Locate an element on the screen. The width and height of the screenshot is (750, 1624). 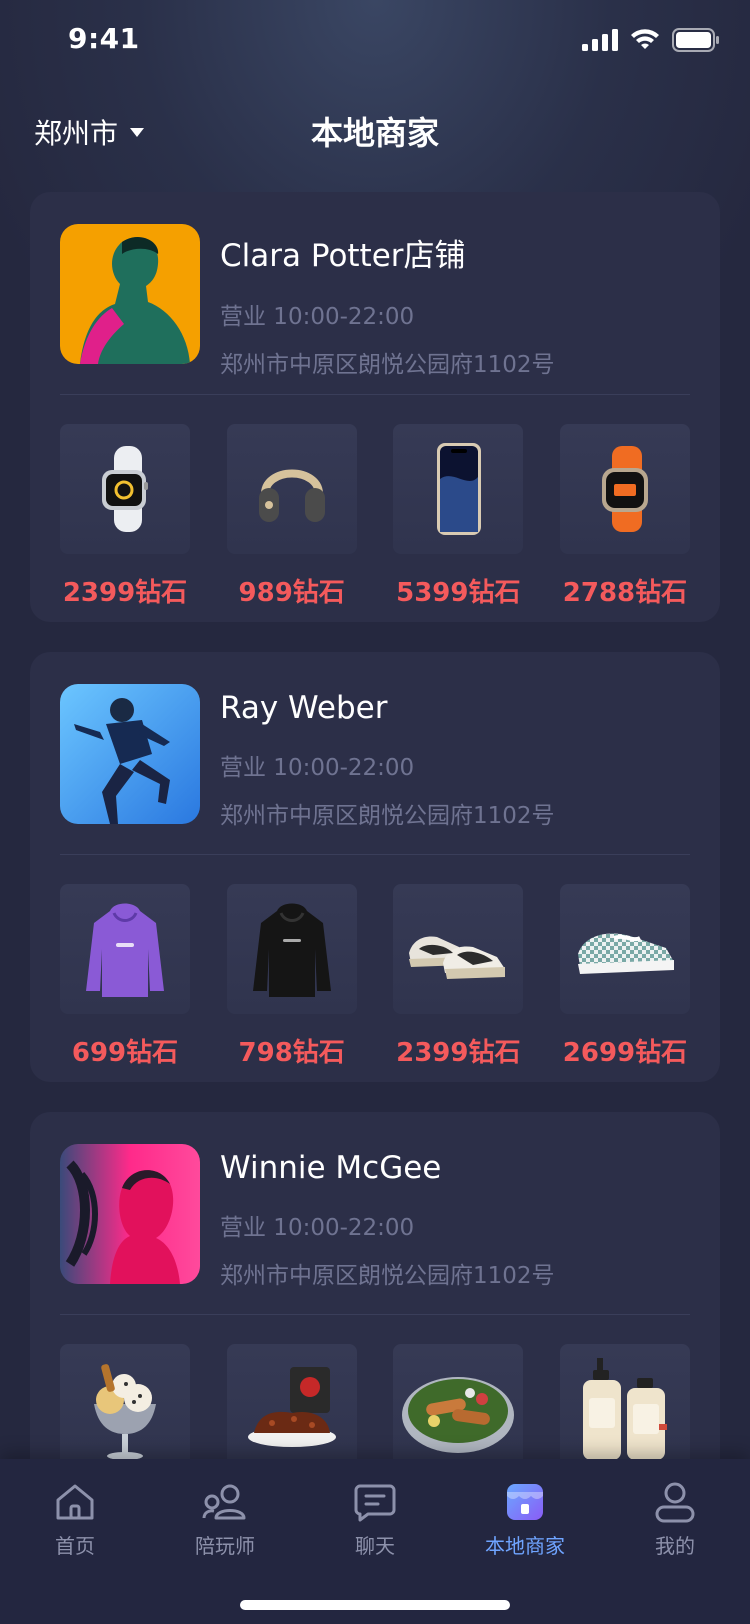
product-price: 699钻石 is located at coordinates (125, 1053).